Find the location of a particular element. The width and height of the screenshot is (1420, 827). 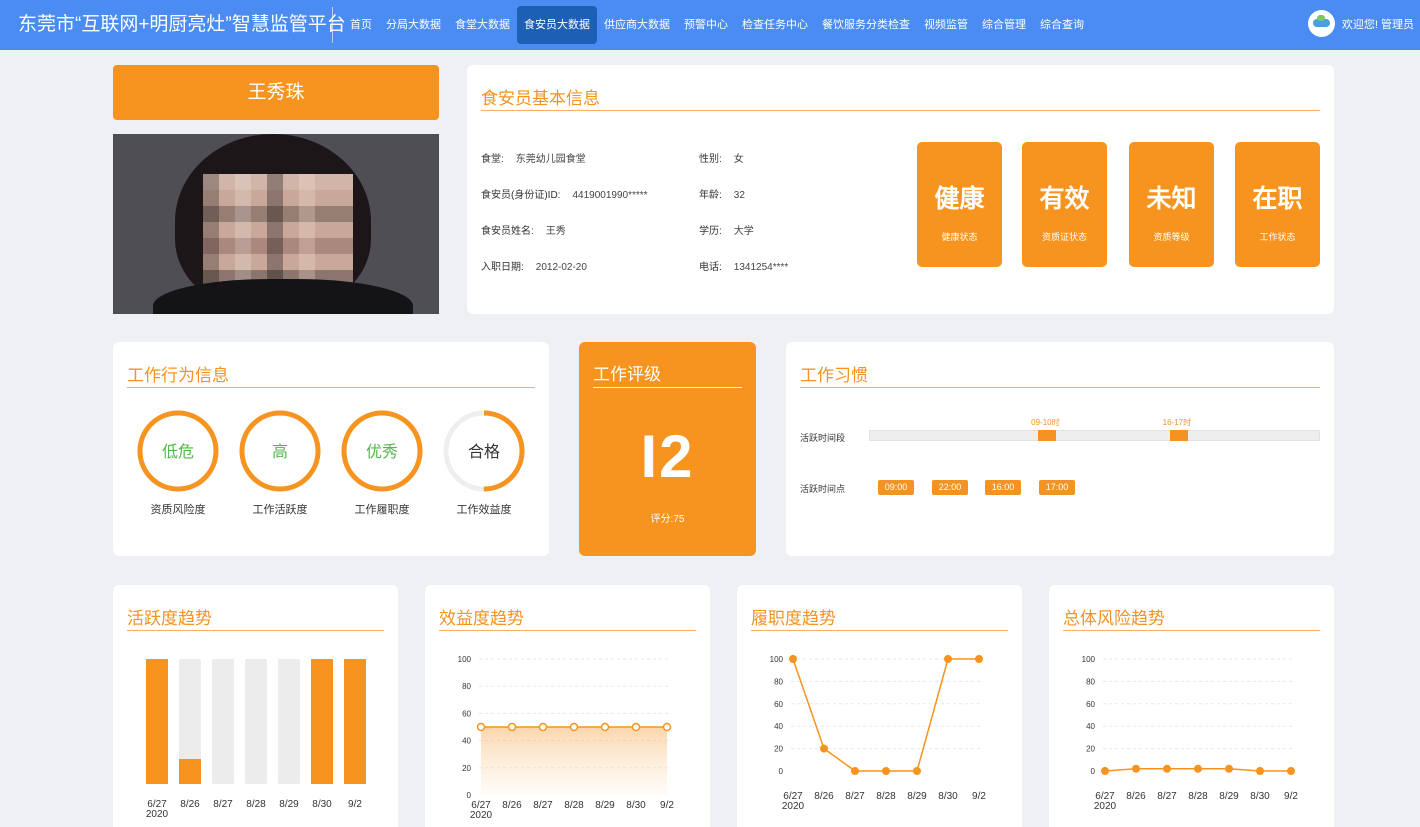

progress-ring: 低危 is located at coordinates (178, 451).